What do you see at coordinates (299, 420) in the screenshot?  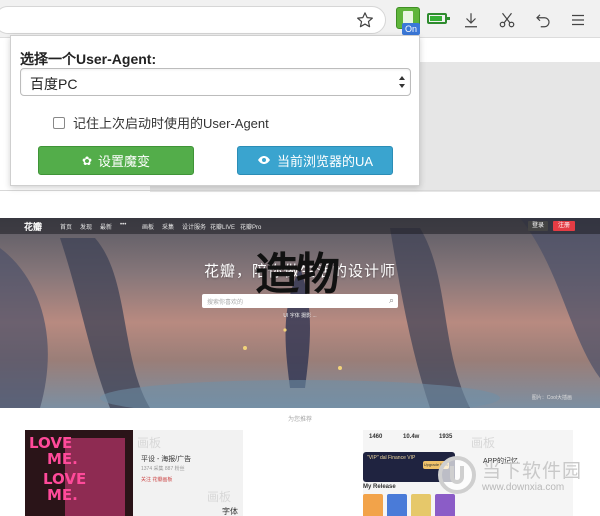 I see `recommend-heading: 为您推荐` at bounding box center [299, 420].